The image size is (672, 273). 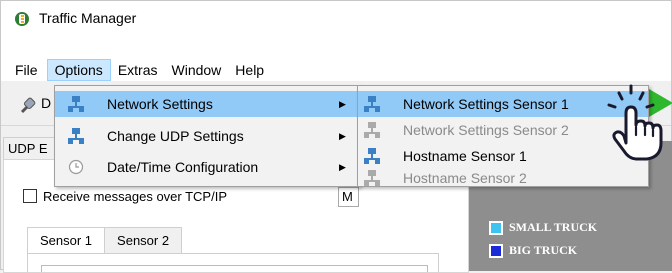 I want to click on tab-sensor-2: Sensor 2, so click(x=143, y=241).